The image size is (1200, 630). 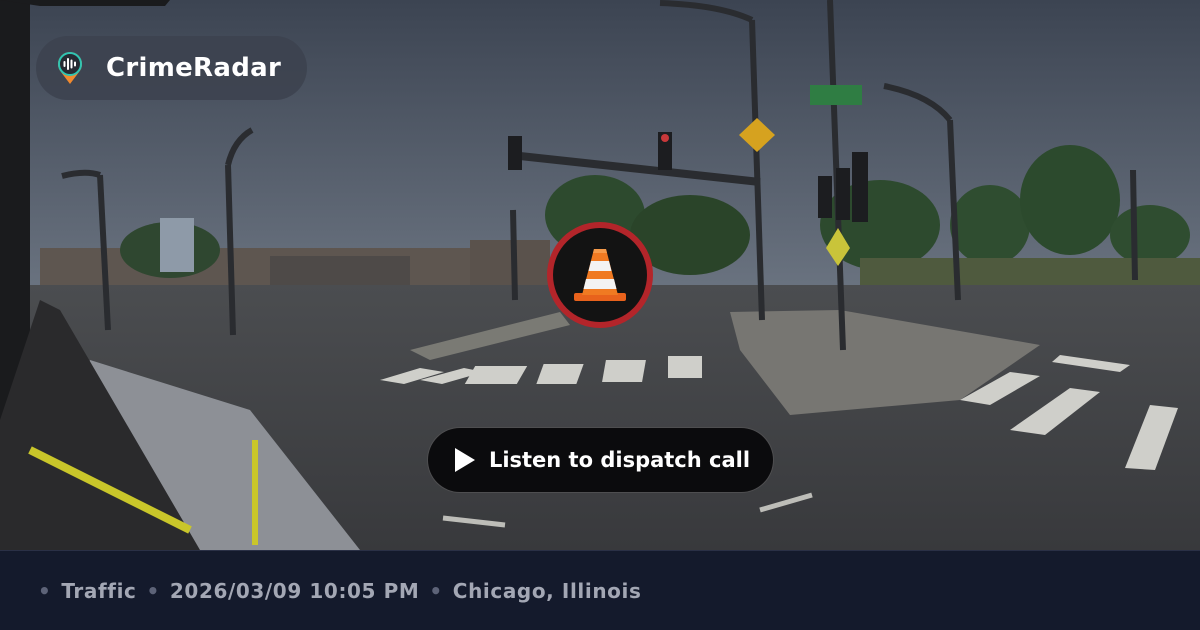 I want to click on traffic-cone-icon, so click(x=600, y=275).